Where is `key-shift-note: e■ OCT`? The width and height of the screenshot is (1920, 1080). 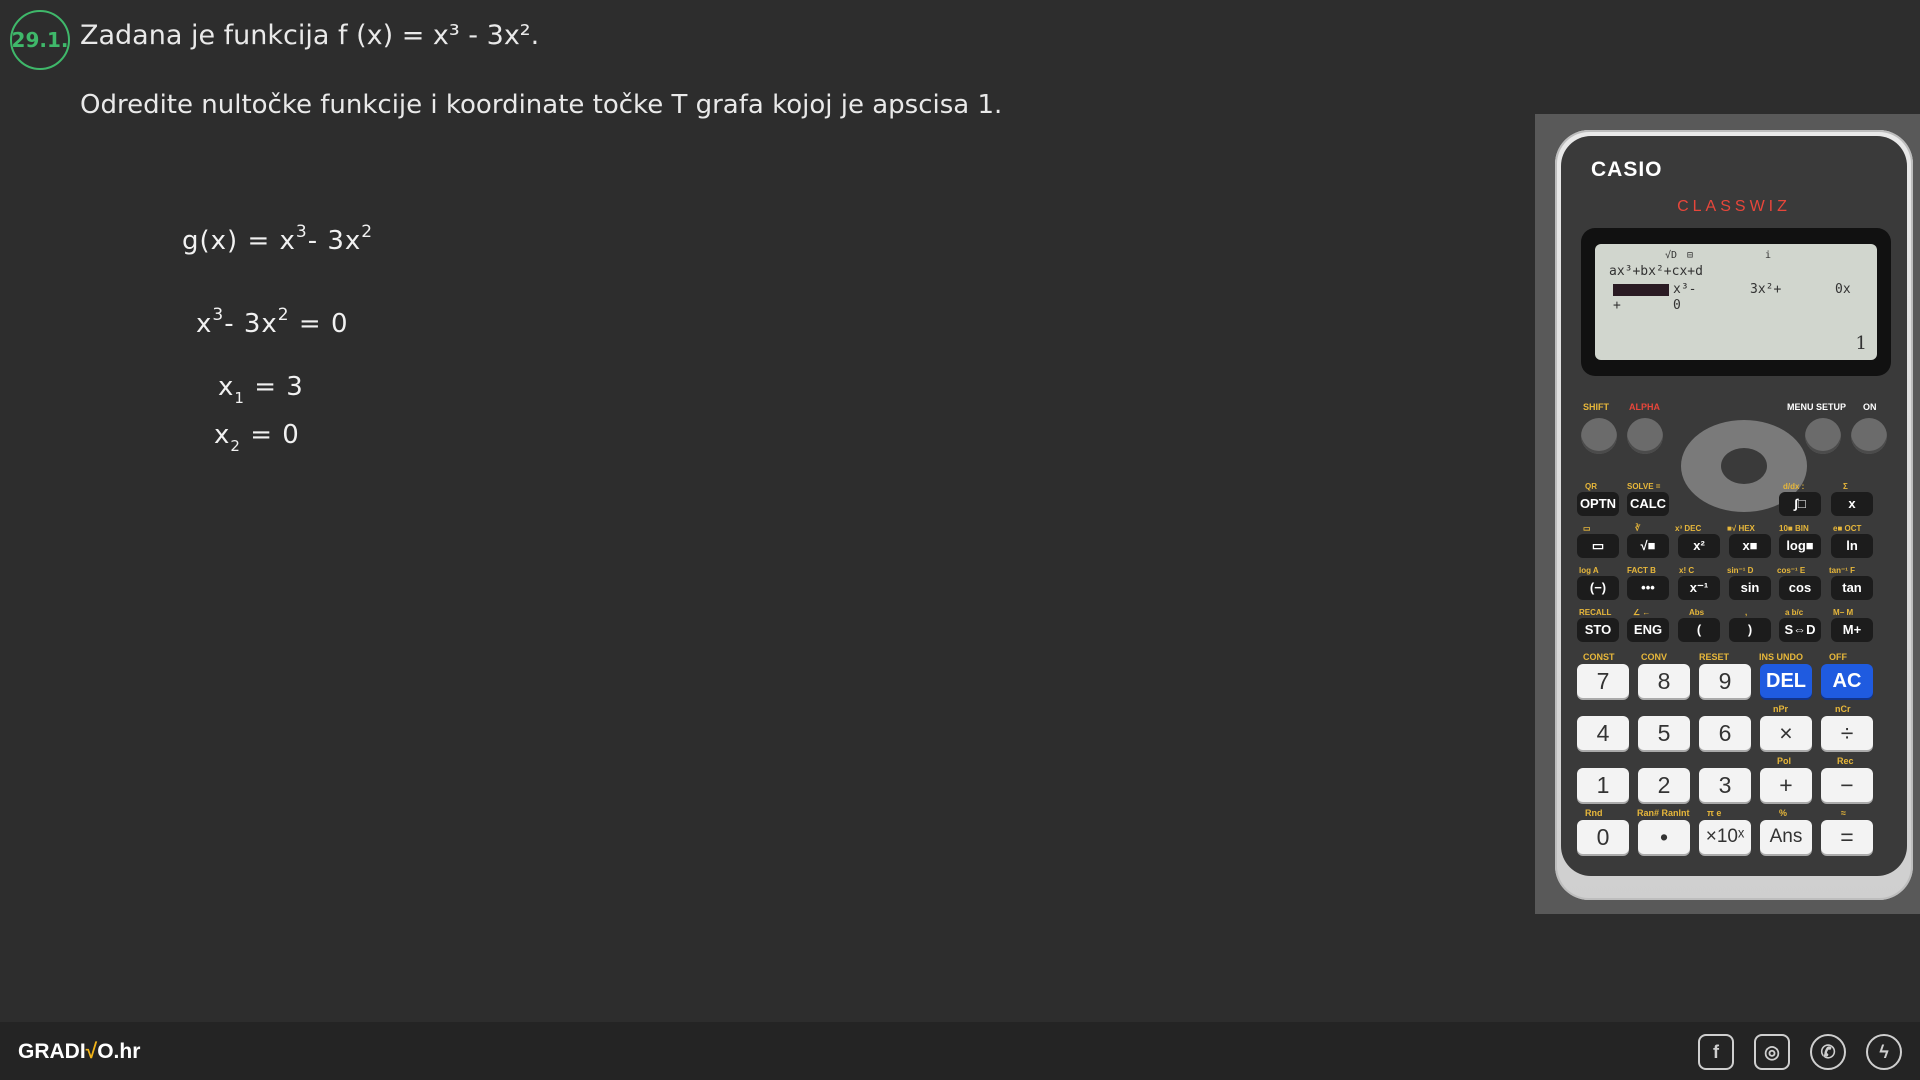 key-shift-note: e■ OCT is located at coordinates (1847, 528).